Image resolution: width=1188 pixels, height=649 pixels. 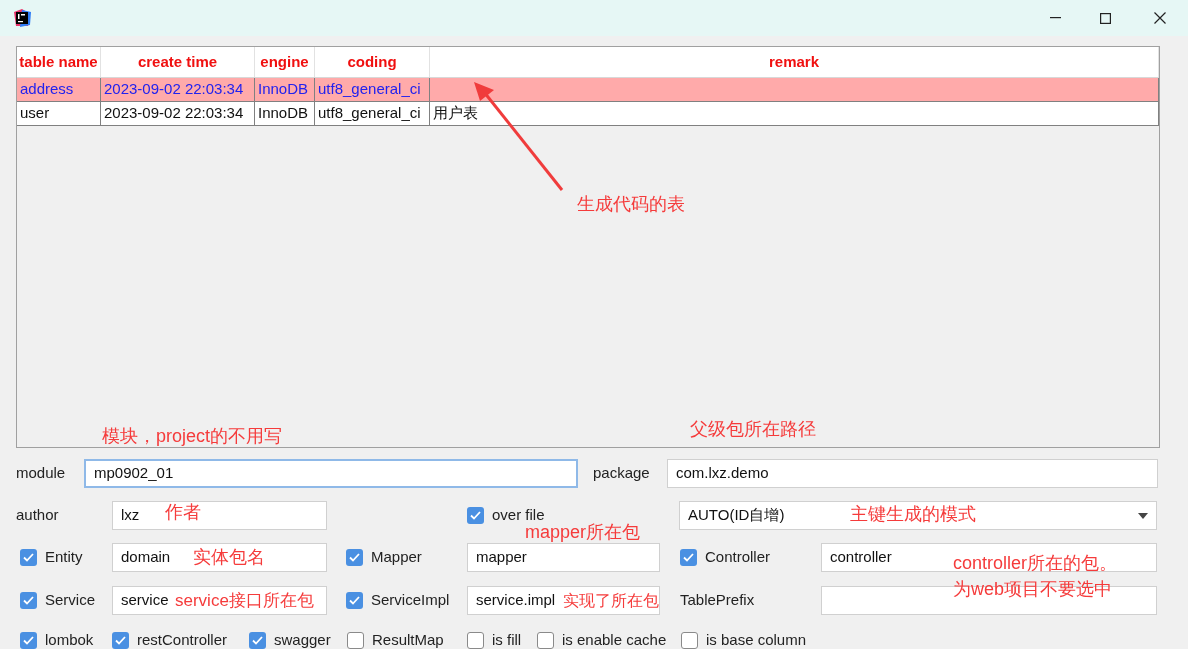 I want to click on annotation-note: 实体包名, so click(x=229, y=557).